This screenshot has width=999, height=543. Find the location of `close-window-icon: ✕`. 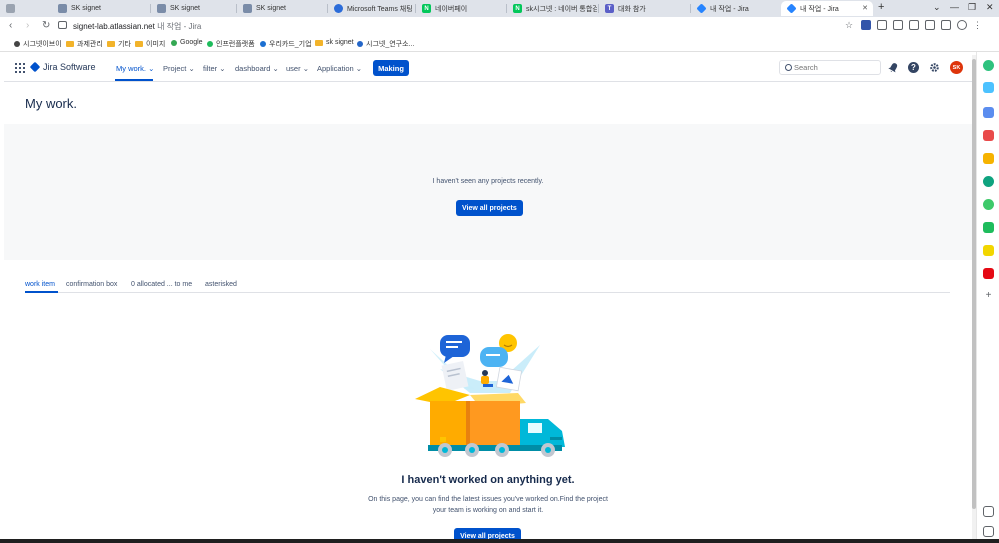

close-window-icon: ✕ is located at coordinates (990, 7).